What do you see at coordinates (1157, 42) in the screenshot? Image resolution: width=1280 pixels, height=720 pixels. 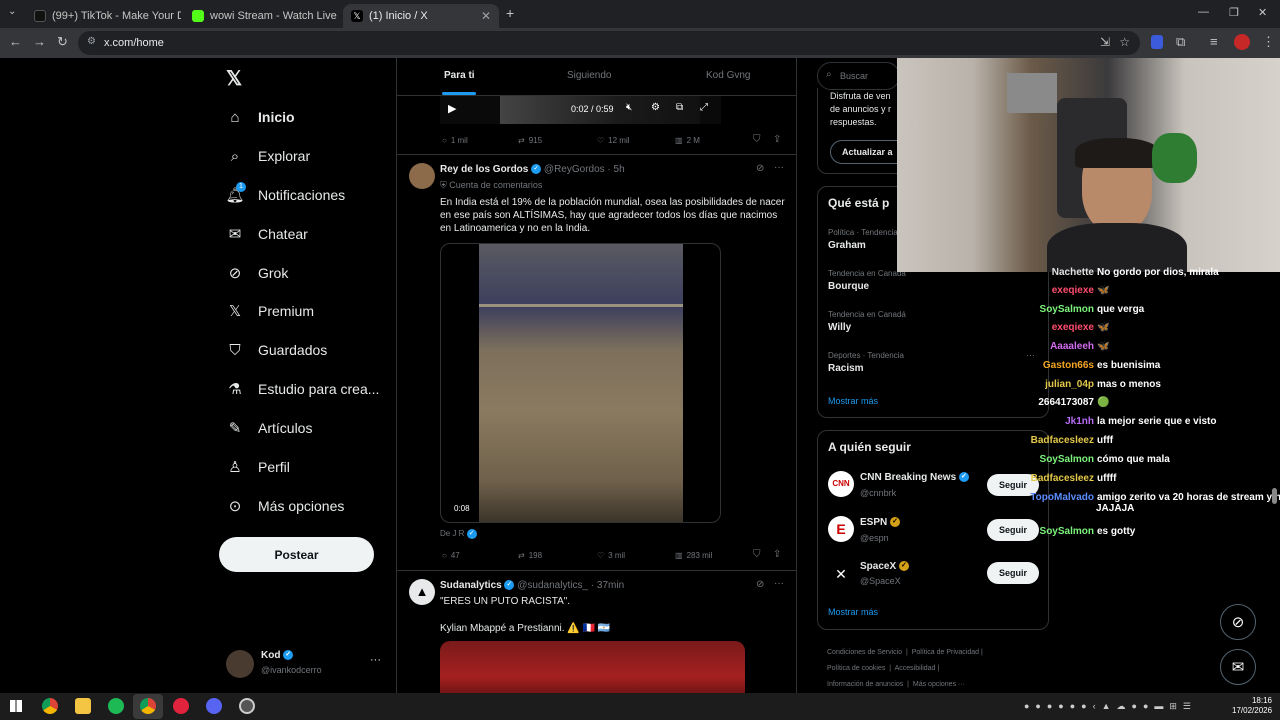 I see `extension-shield-icon` at bounding box center [1157, 42].